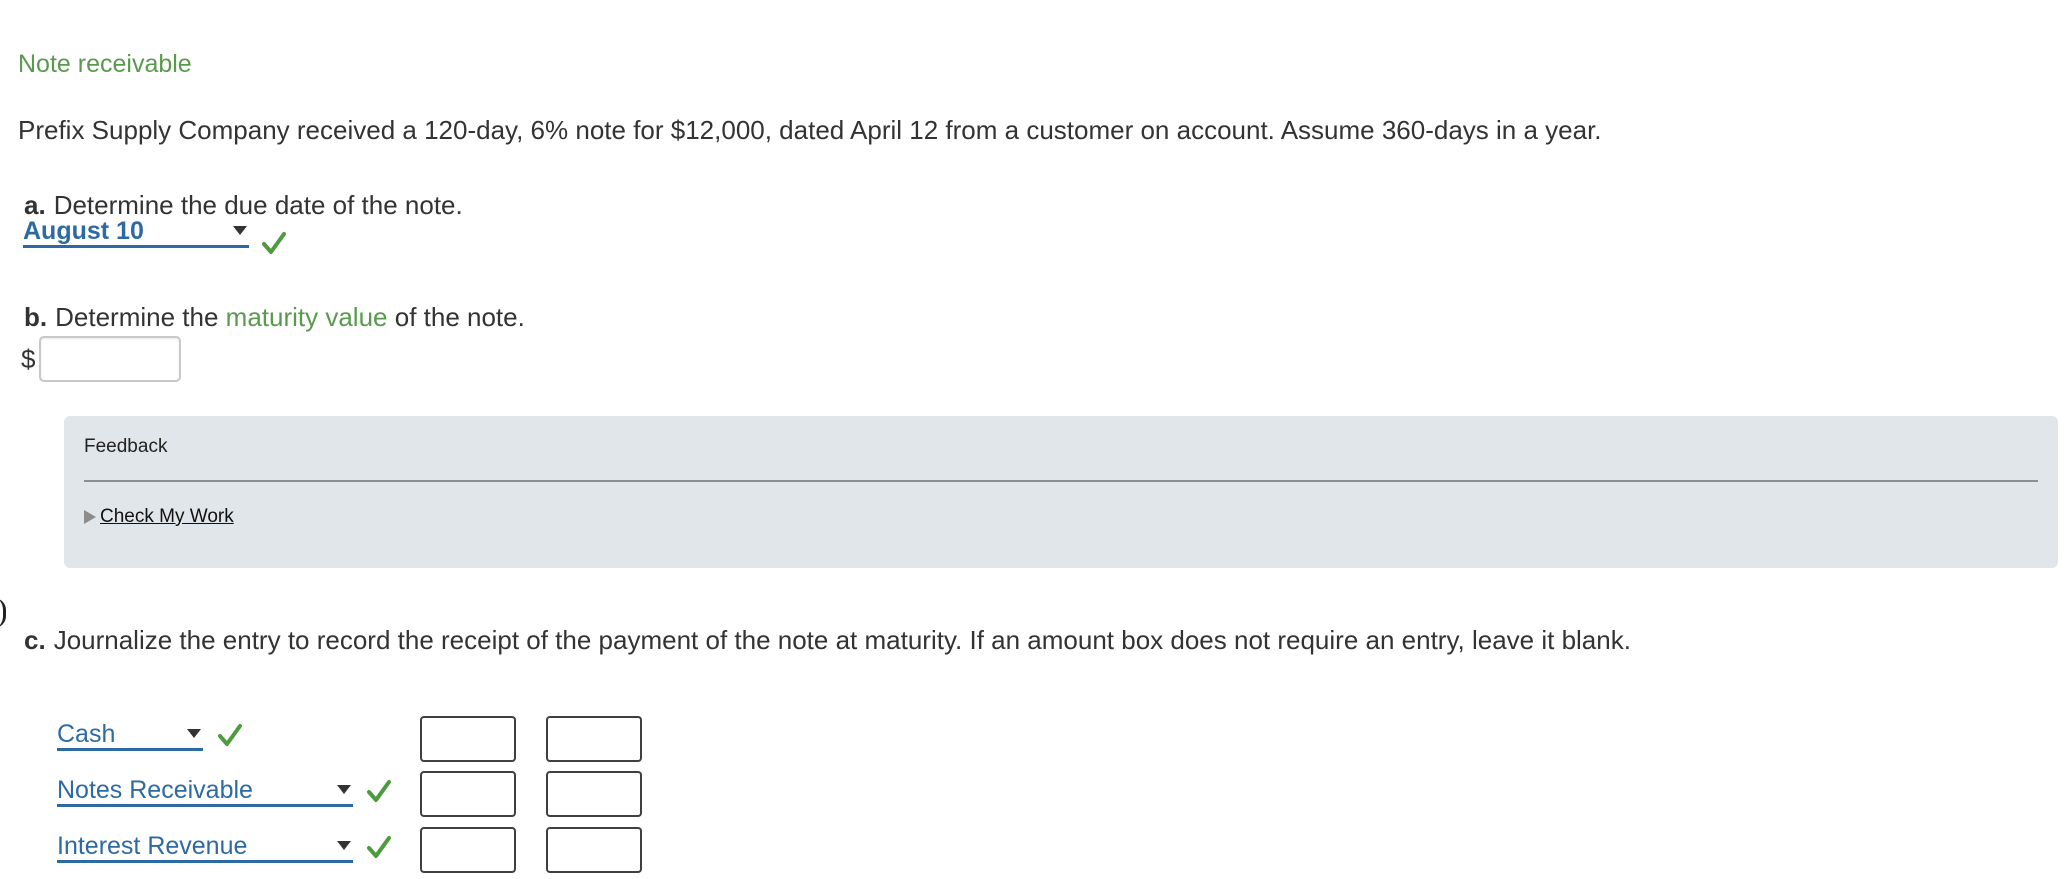 This screenshot has width=2070, height=879. I want to click on part-c-label: c., so click(35, 640).